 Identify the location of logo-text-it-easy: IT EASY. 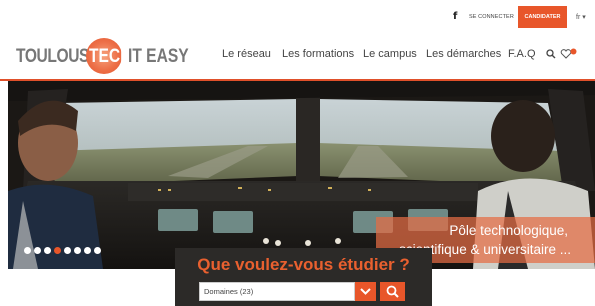
(158, 56).